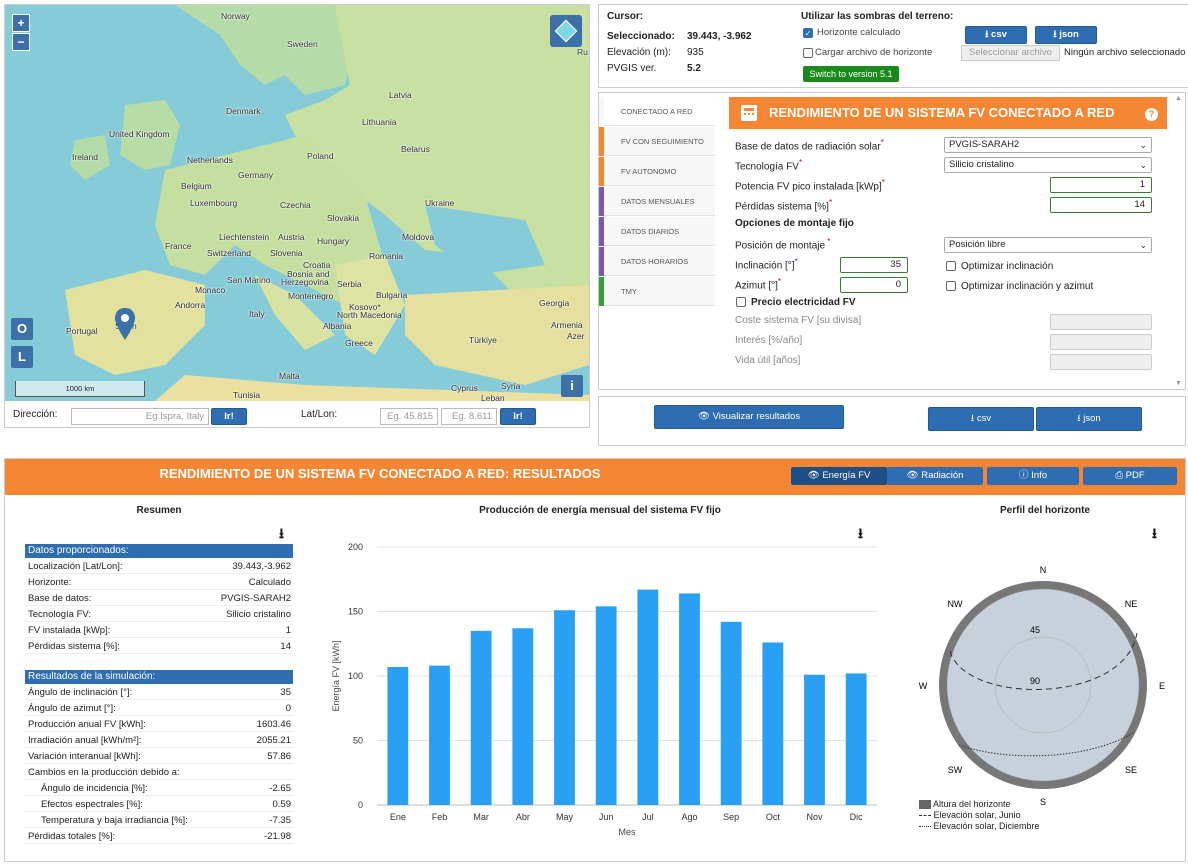  I want to click on sidetab-2: FV AUTONOMO, so click(657, 171).